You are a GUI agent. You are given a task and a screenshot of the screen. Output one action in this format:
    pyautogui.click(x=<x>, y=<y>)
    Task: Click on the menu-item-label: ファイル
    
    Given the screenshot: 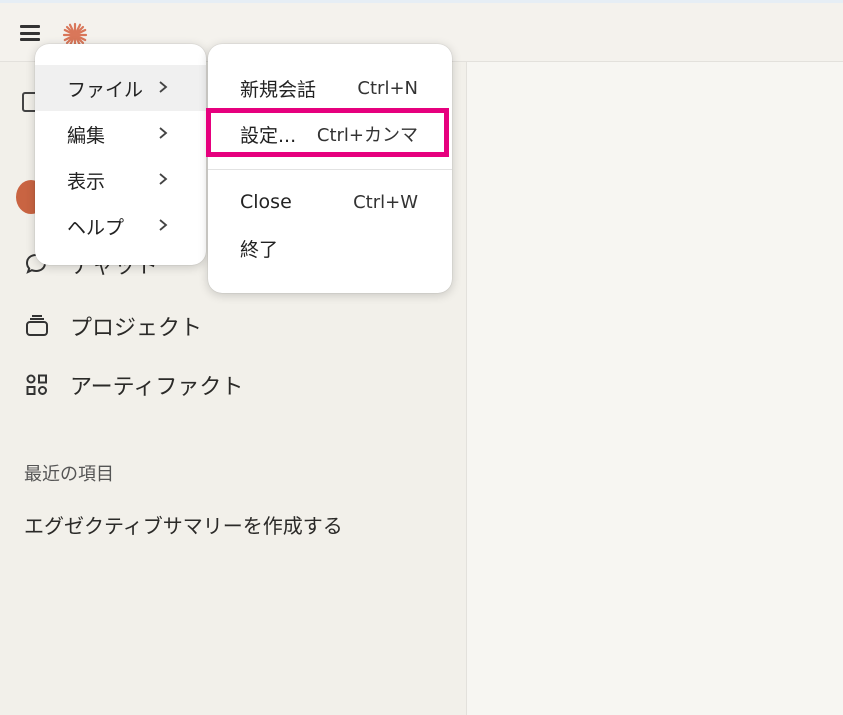 What is the action you would take?
    pyautogui.click(x=105, y=89)
    